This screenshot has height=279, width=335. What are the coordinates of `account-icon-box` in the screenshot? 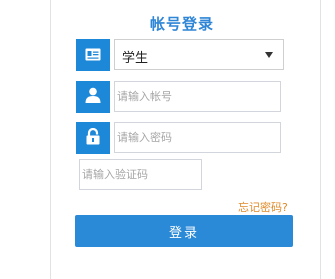 It's located at (93, 97).